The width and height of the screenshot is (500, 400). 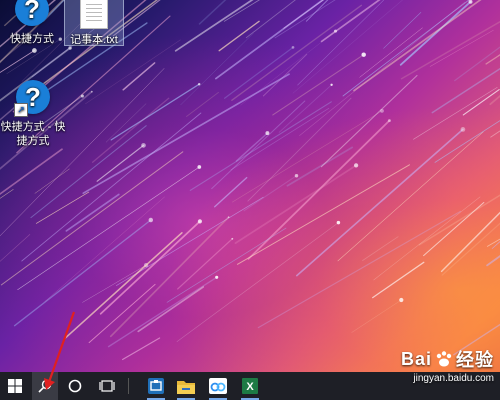 I want to click on cloud-icon, so click(x=218, y=386).